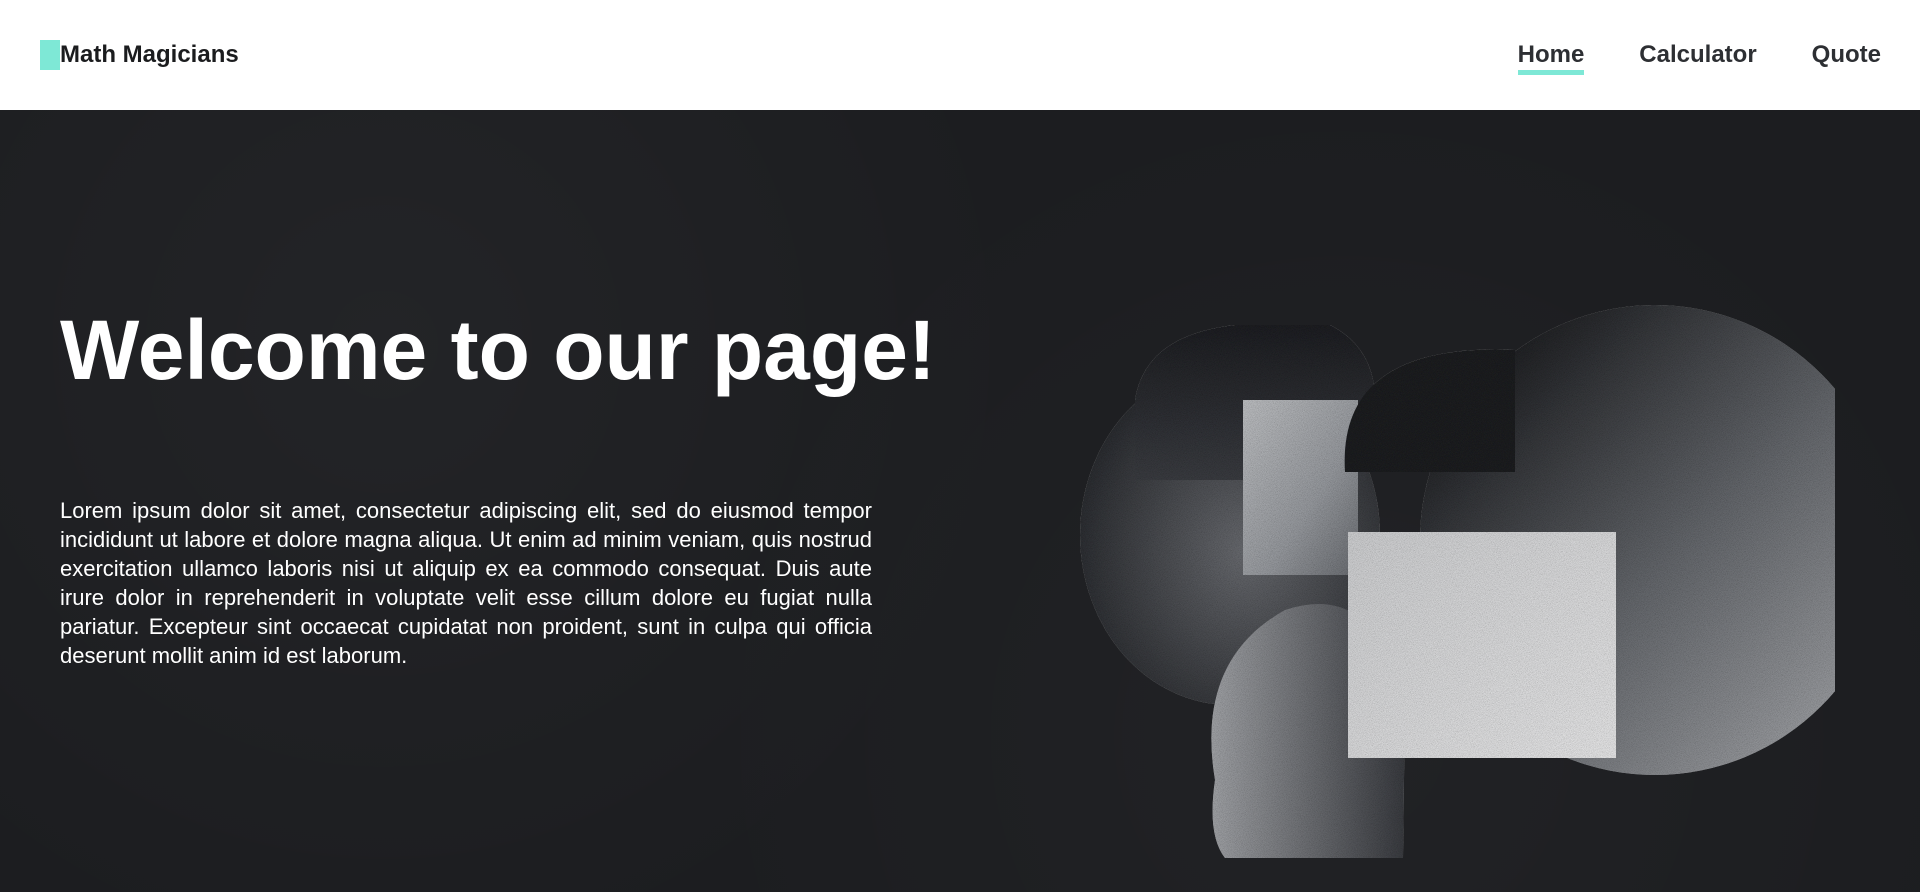  What do you see at coordinates (1551, 57) in the screenshot?
I see `nav-link-home: Home` at bounding box center [1551, 57].